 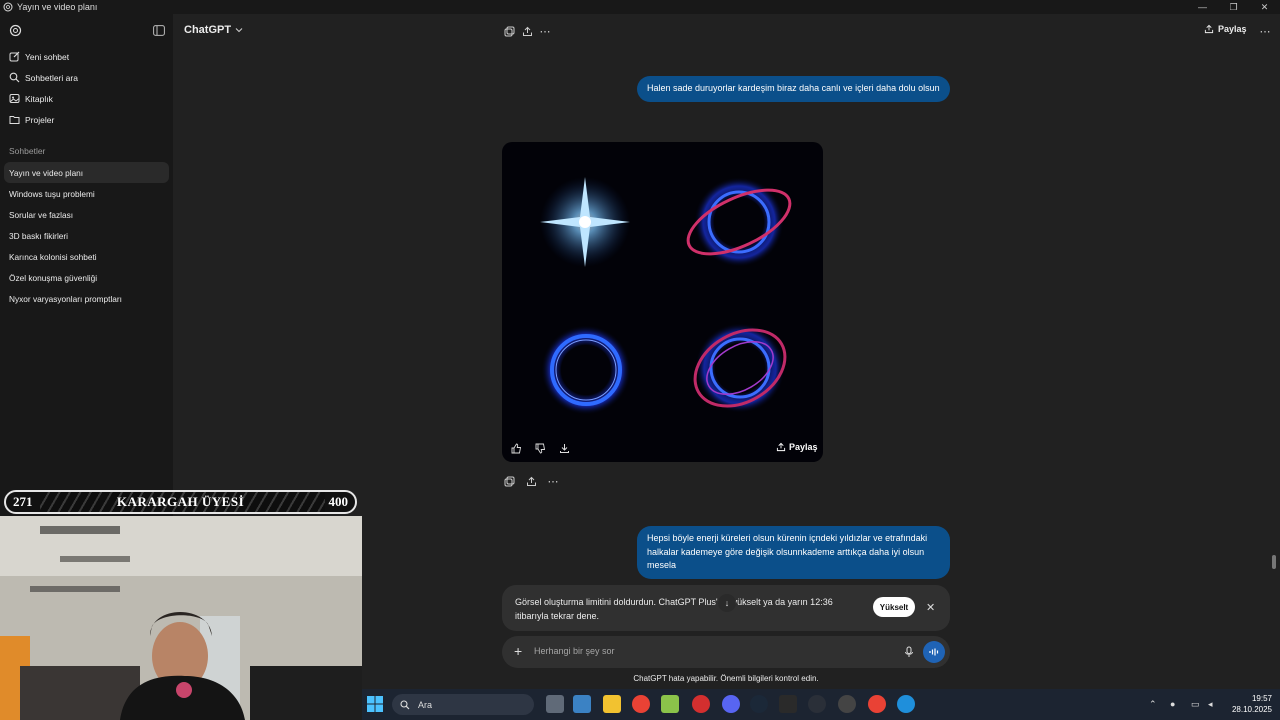 What do you see at coordinates (817, 704) in the screenshot?
I see `chatgpt-icon` at bounding box center [817, 704].